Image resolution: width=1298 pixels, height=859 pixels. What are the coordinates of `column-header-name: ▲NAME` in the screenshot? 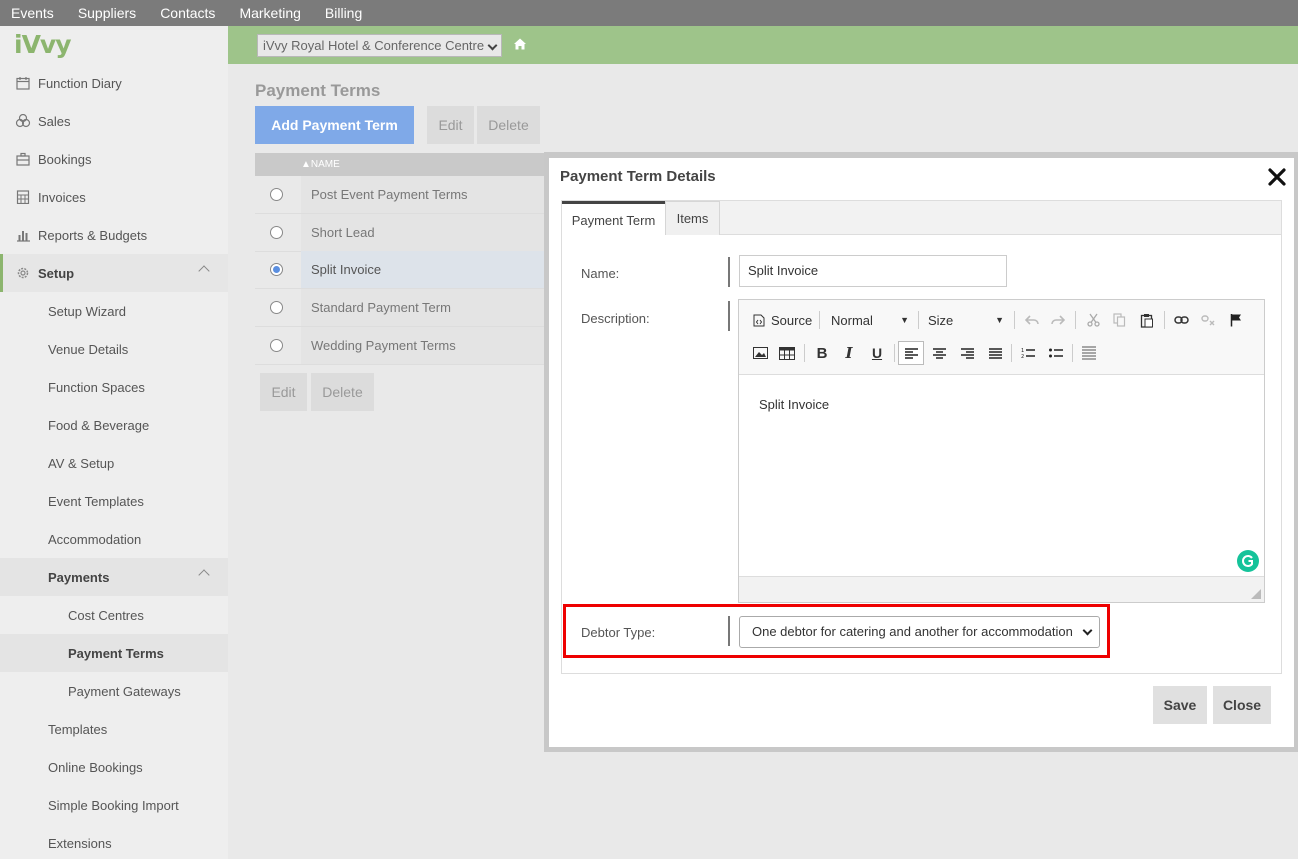 It's located at (405, 164).